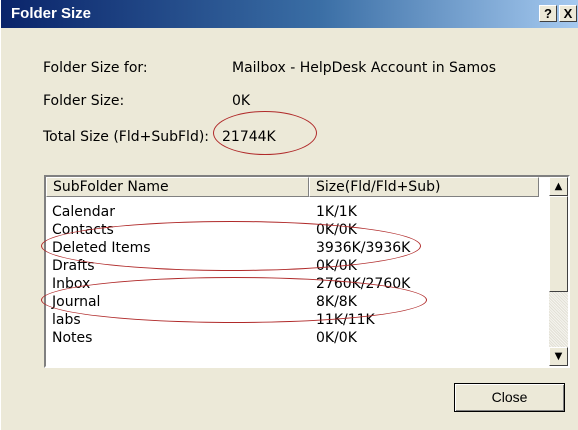  I want to click on table-row: labs 11K/11K, so click(293, 320).